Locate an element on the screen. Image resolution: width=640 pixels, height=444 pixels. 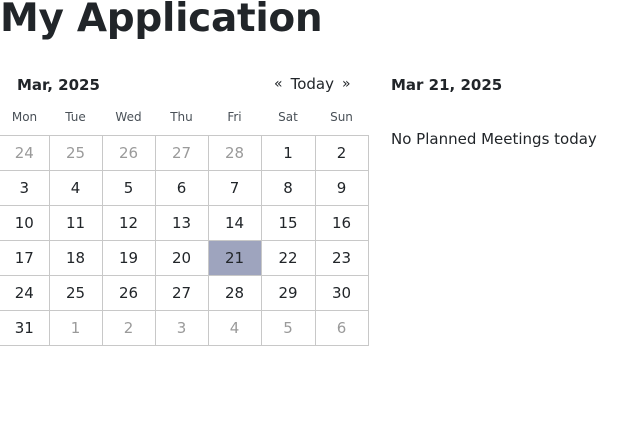
calendar-day: 13 is located at coordinates (181, 223).